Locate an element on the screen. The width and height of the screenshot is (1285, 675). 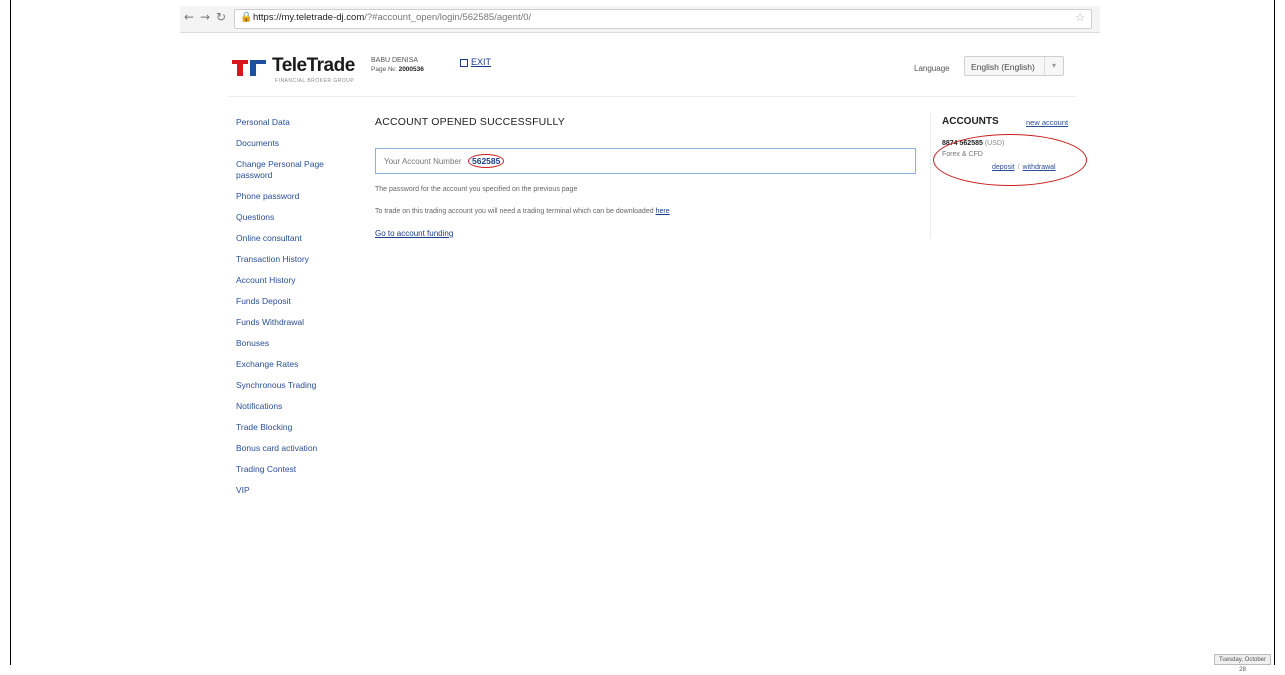
exit-link: EXIT is located at coordinates (475, 62).